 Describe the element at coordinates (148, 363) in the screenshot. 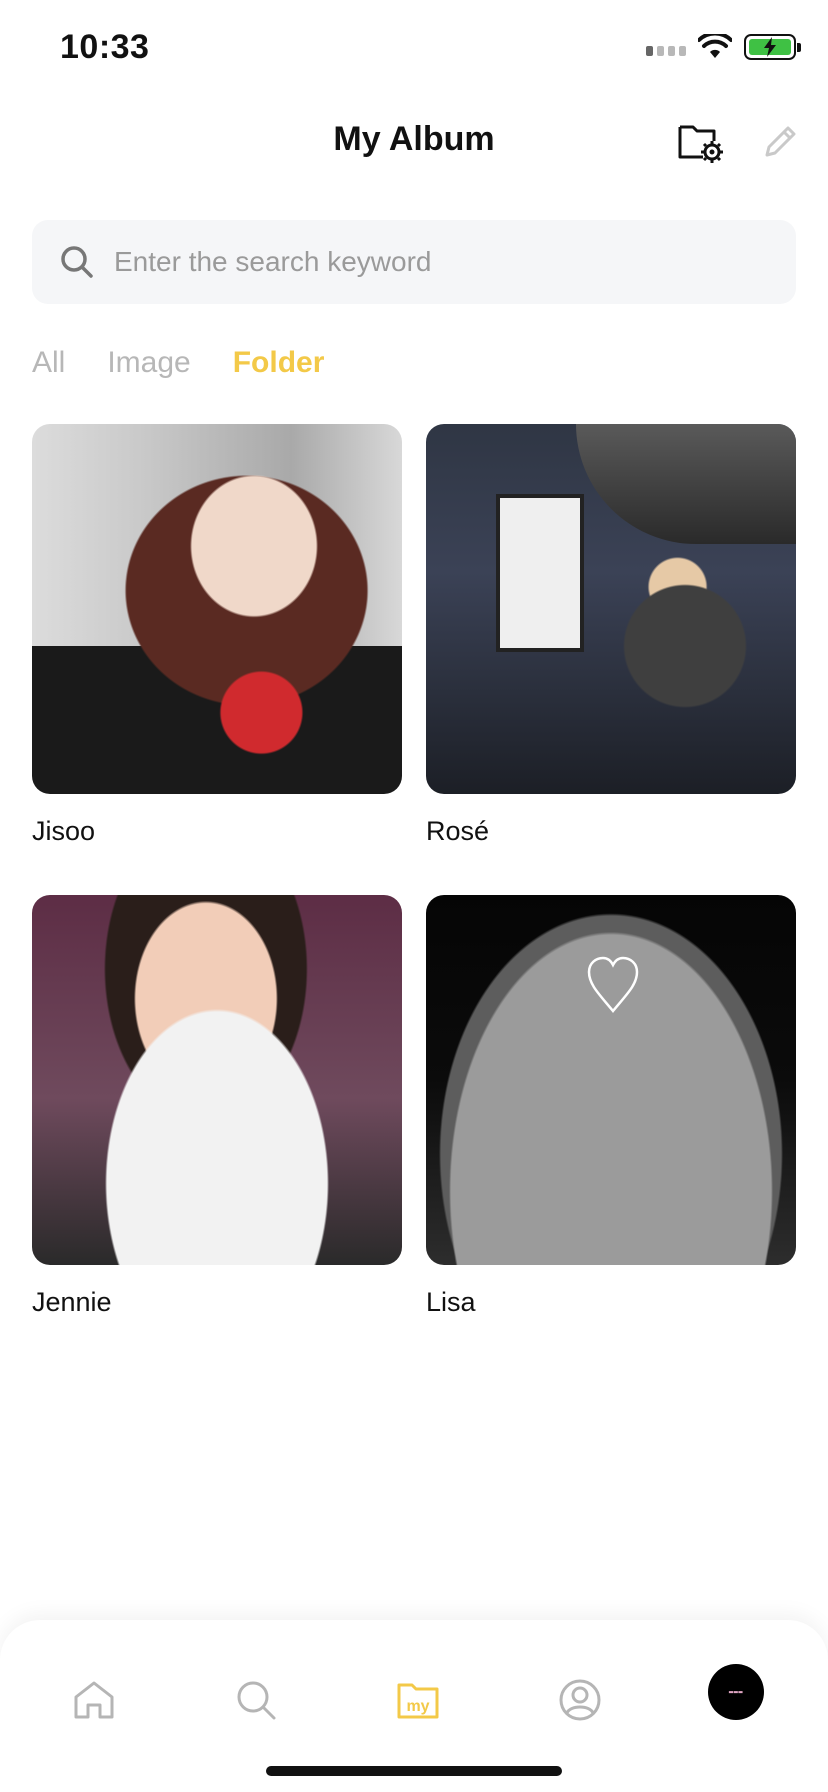

I see `tab-image: Image` at that location.